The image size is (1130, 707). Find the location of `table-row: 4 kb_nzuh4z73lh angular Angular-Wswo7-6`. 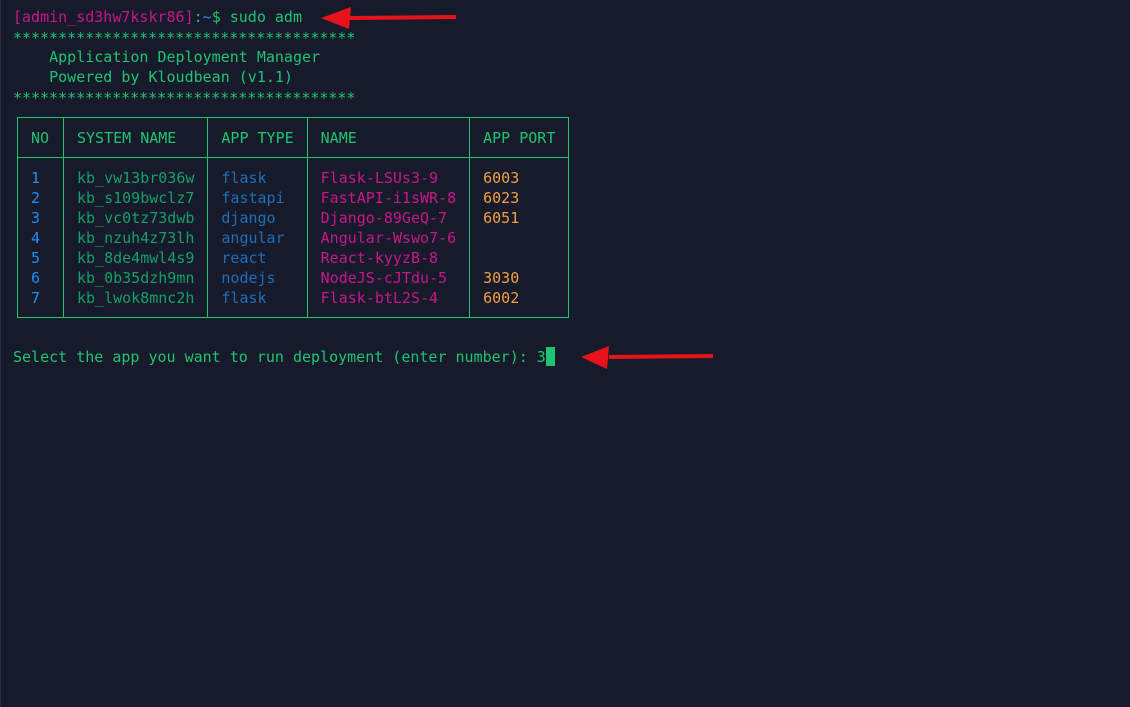

table-row: 4 kb_nzuh4z73lh angular Angular-Wswo7-6 is located at coordinates (293, 238).